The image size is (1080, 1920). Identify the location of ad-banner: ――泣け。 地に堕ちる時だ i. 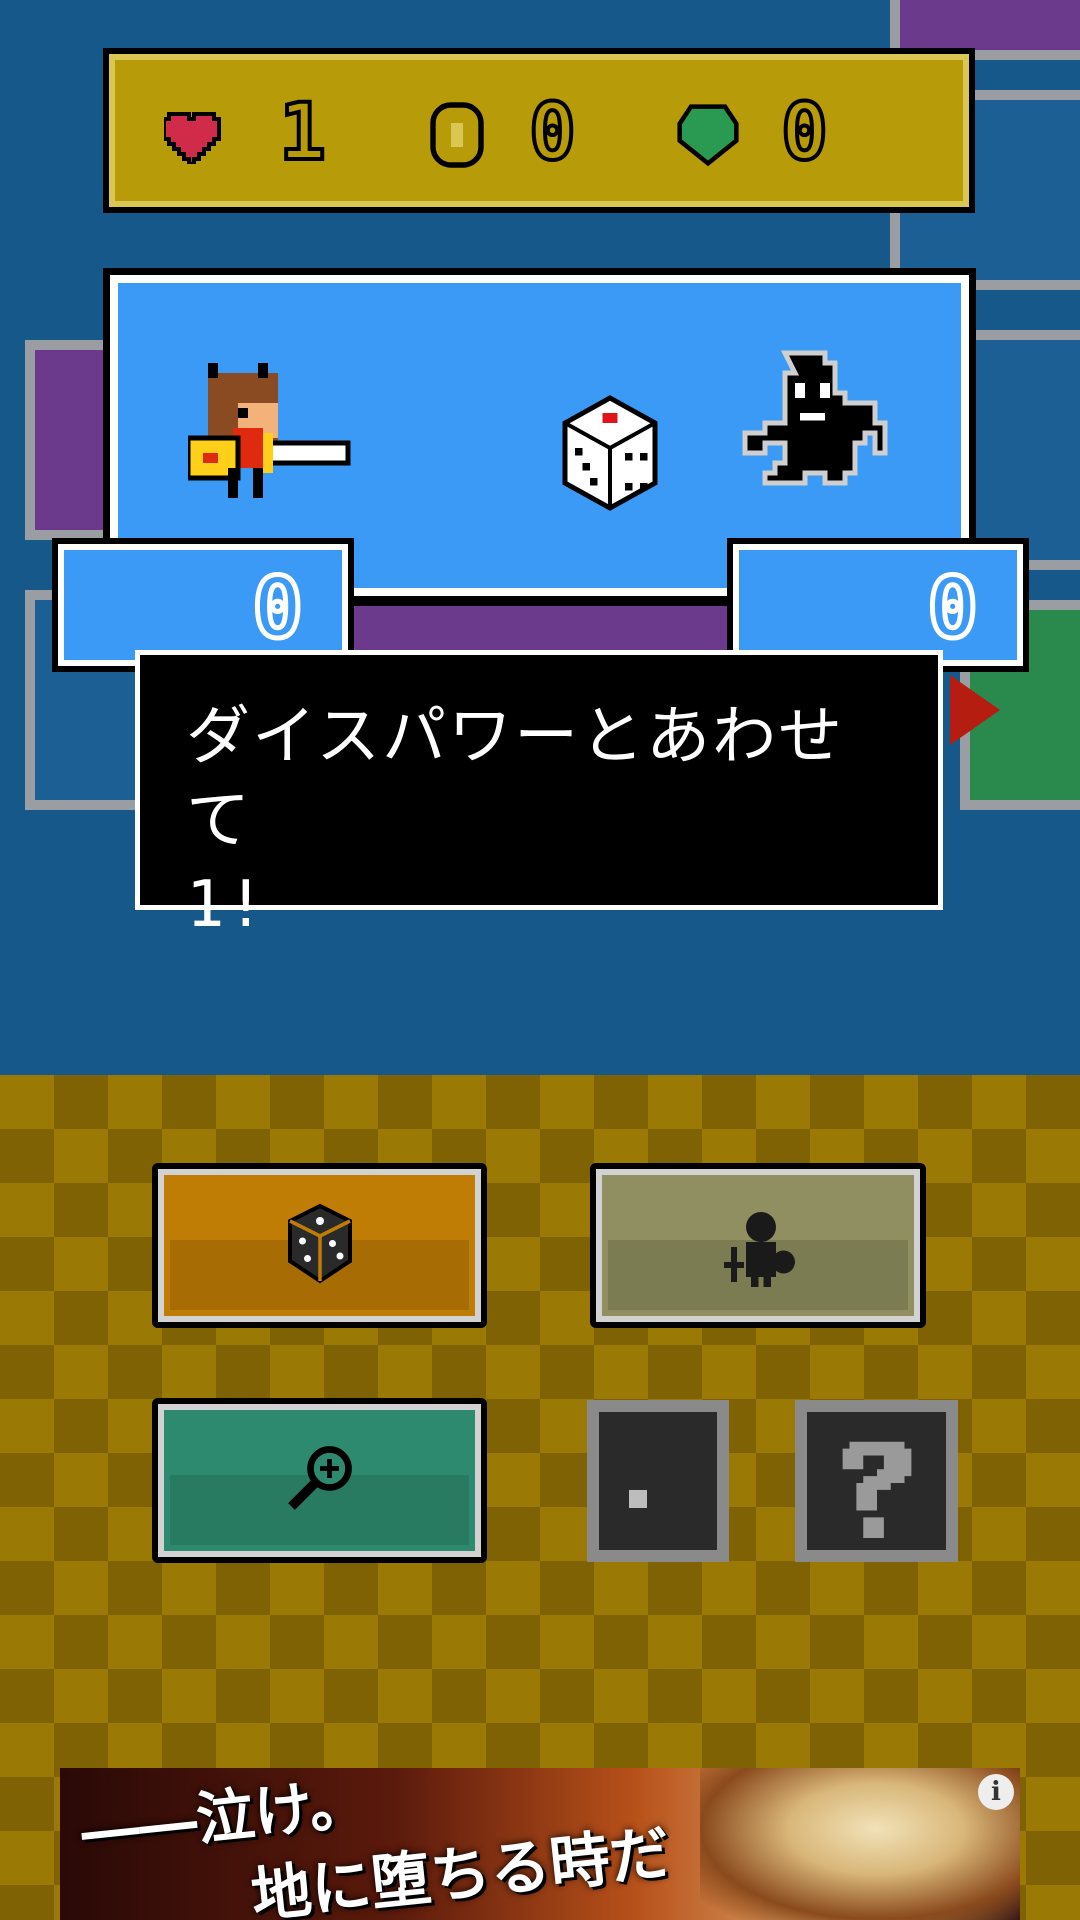
(540, 1844).